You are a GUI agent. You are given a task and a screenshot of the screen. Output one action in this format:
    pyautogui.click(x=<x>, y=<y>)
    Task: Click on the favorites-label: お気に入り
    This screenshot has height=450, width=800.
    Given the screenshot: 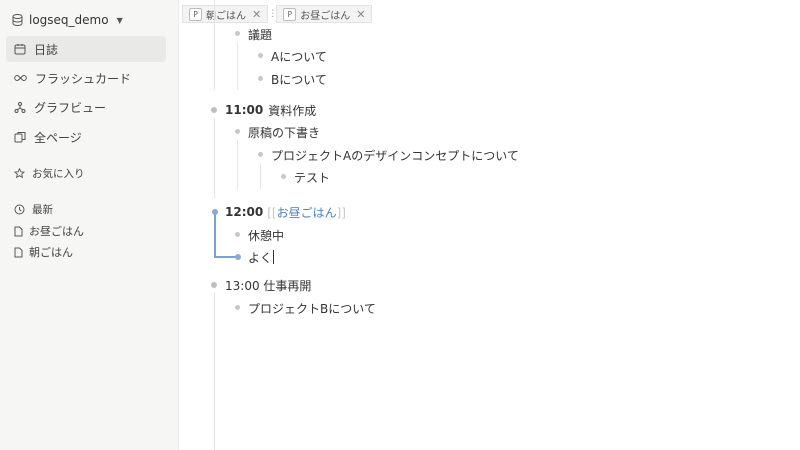 What is the action you would take?
    pyautogui.click(x=58, y=174)
    